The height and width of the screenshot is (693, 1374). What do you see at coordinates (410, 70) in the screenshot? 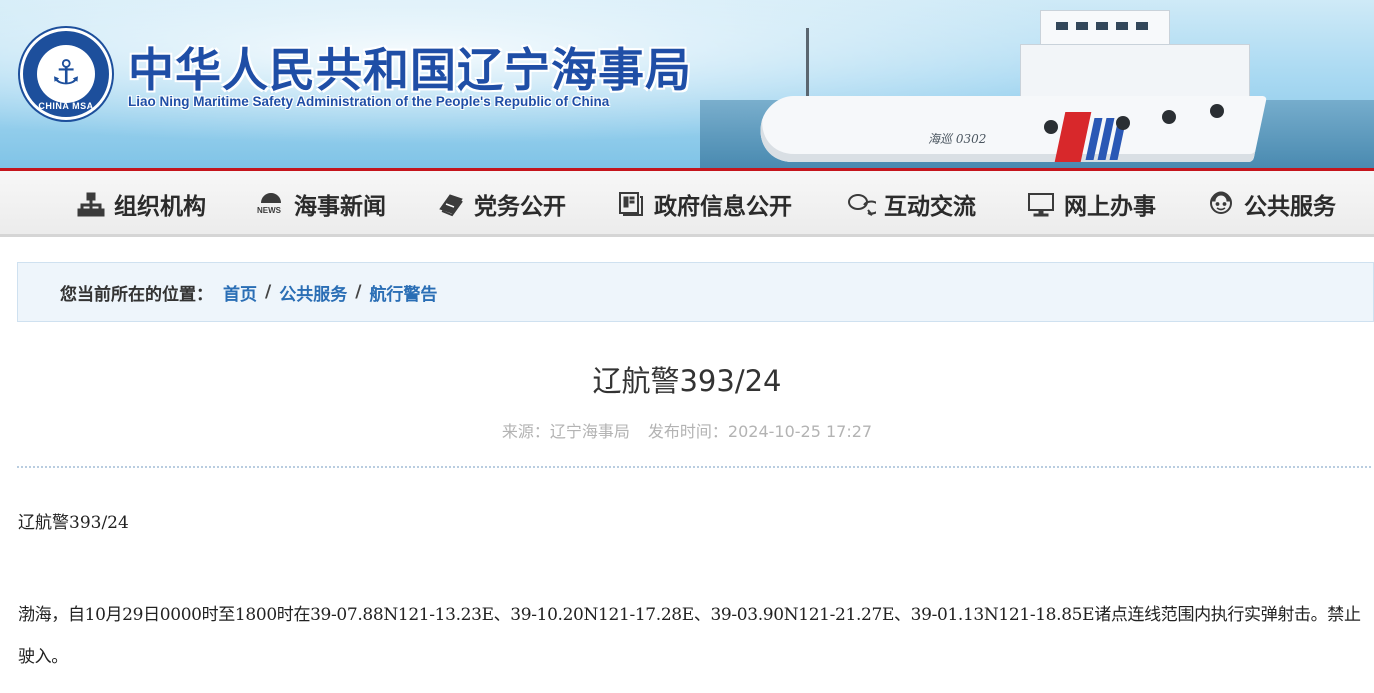
I see `site-title: 中华人民共和国辽宁海事局` at bounding box center [410, 70].